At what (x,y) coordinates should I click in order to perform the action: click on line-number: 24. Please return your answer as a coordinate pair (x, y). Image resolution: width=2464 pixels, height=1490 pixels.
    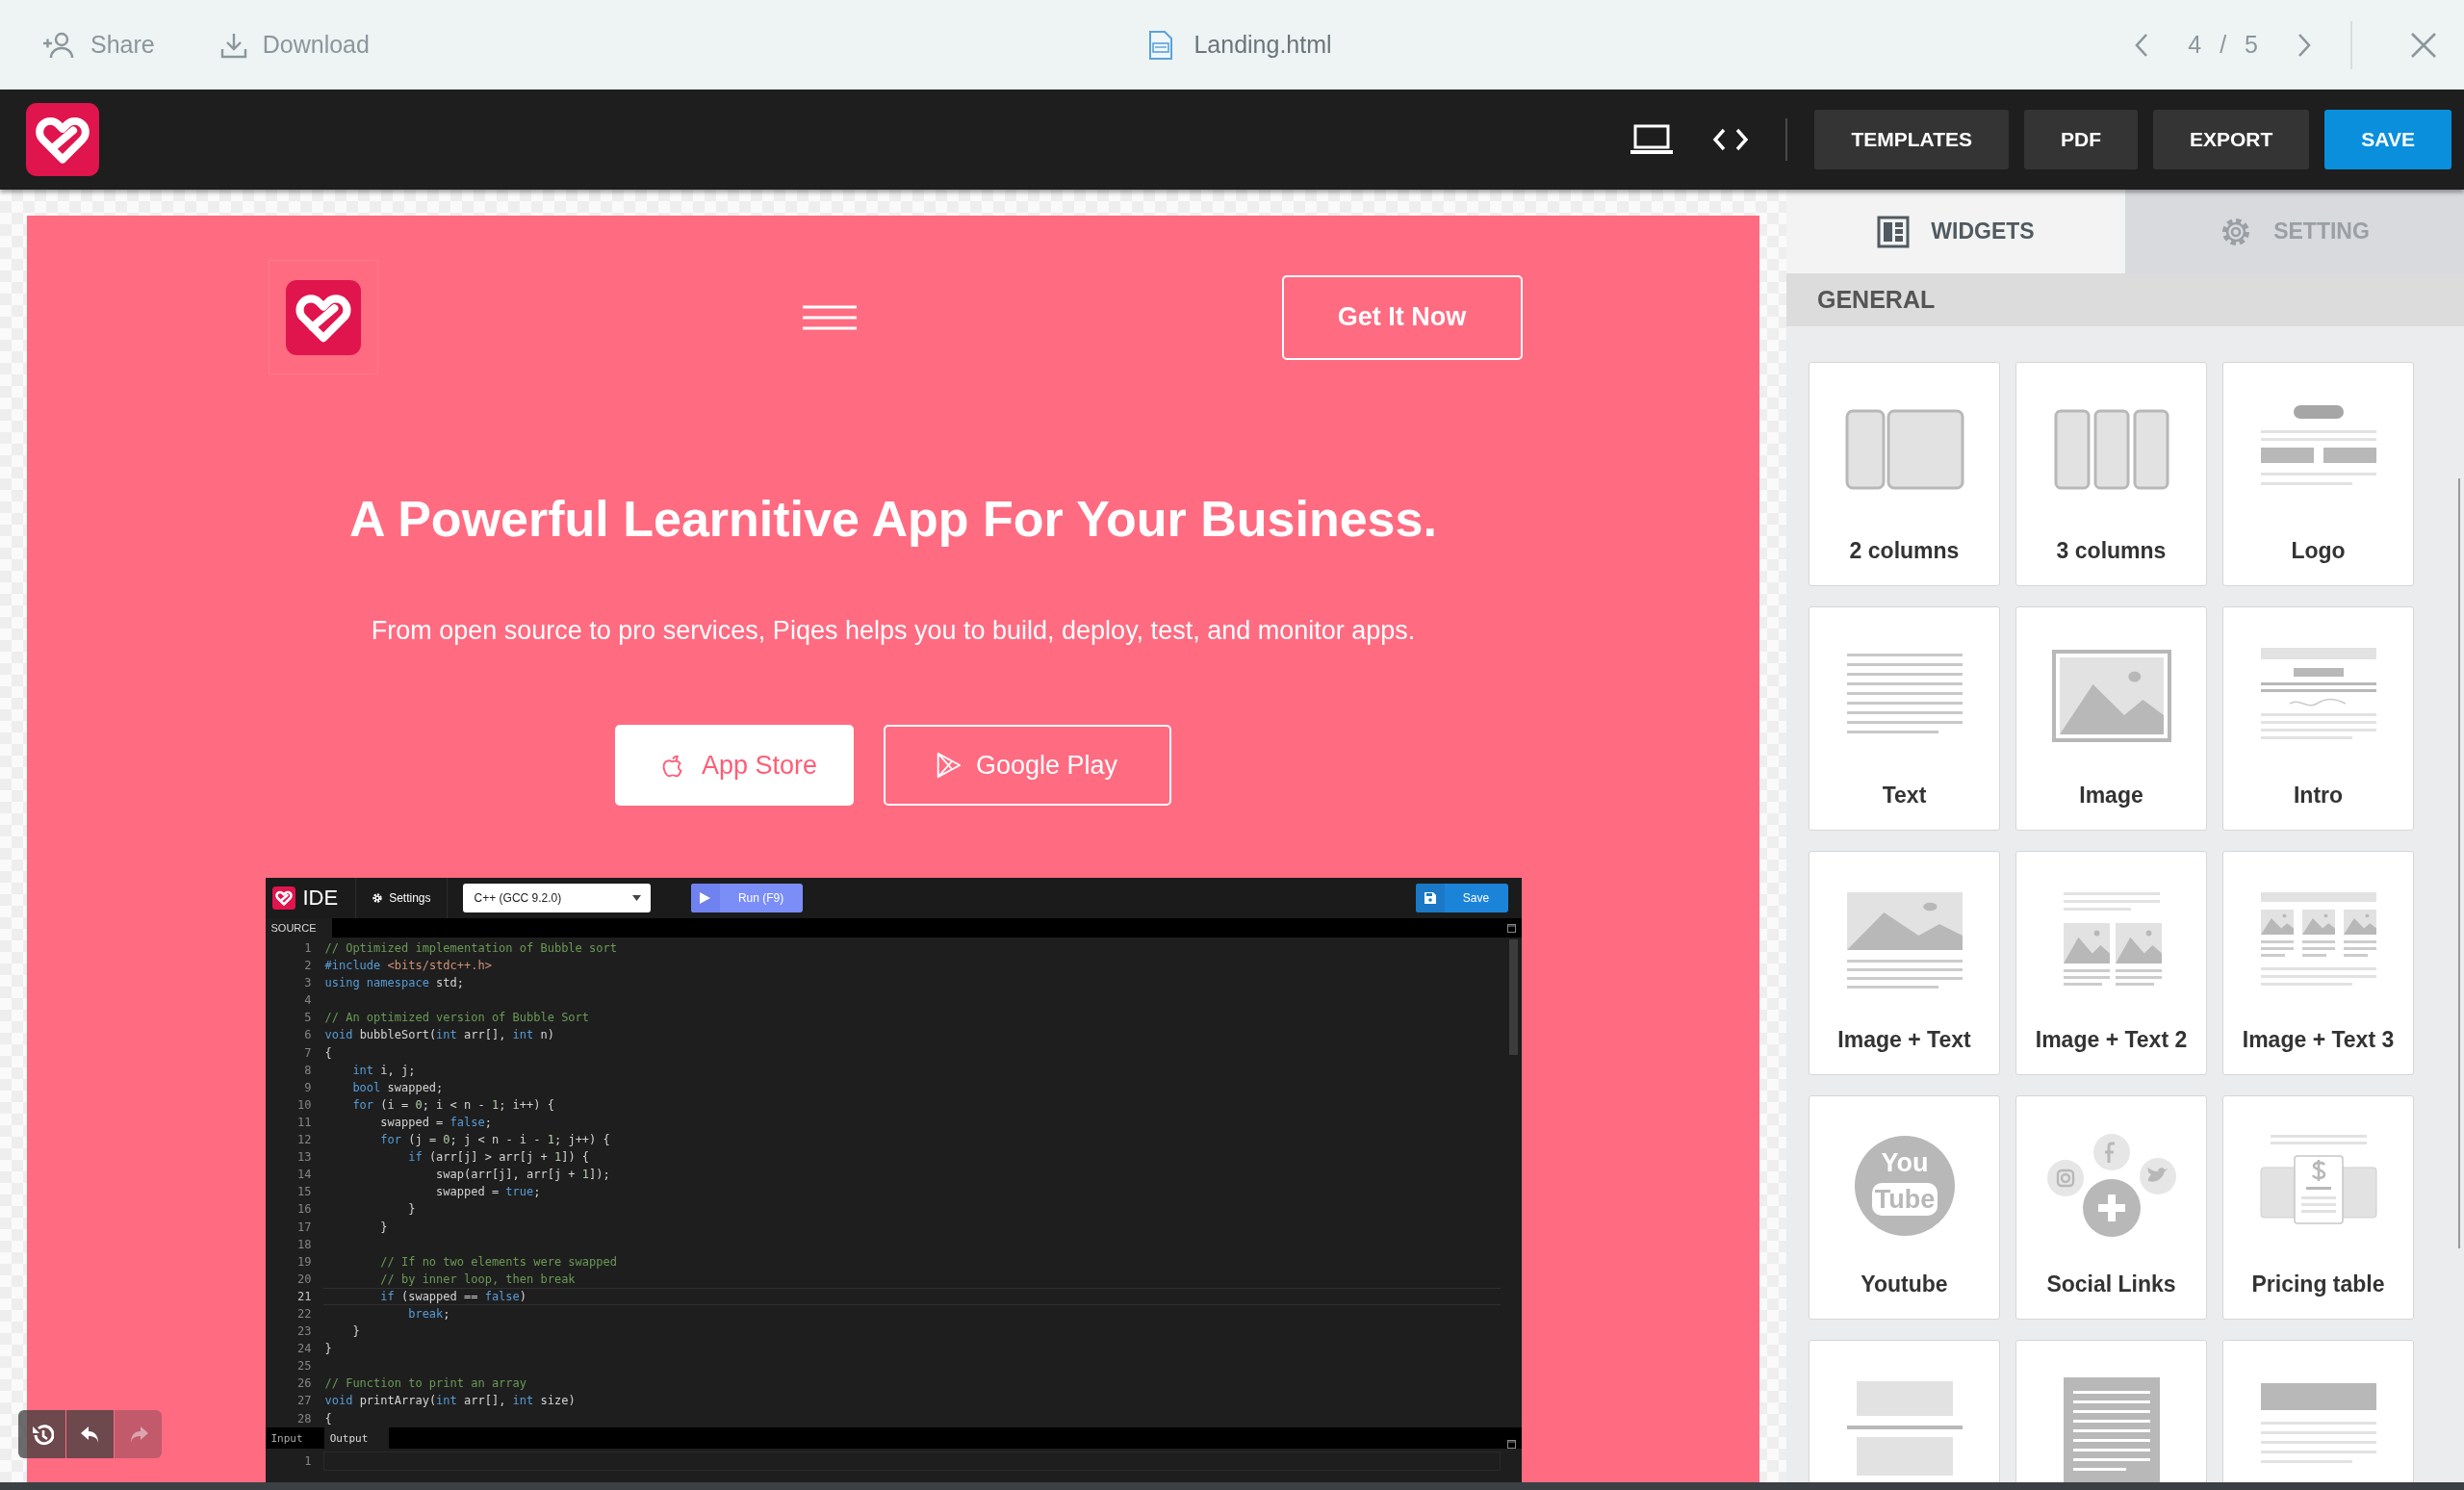
    Looking at the image, I should click on (304, 1349).